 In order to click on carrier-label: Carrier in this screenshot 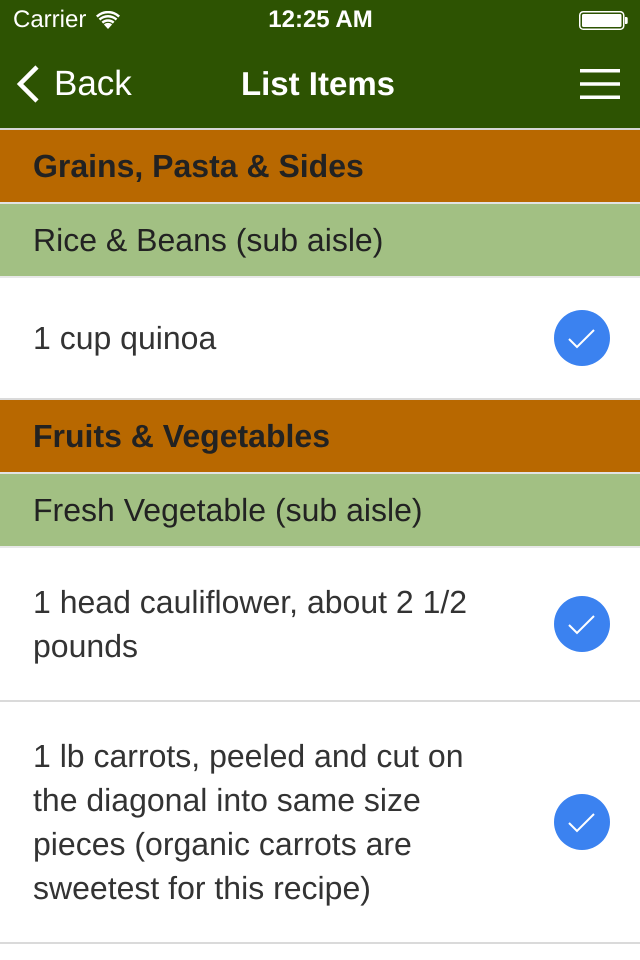, I will do `click(49, 20)`.